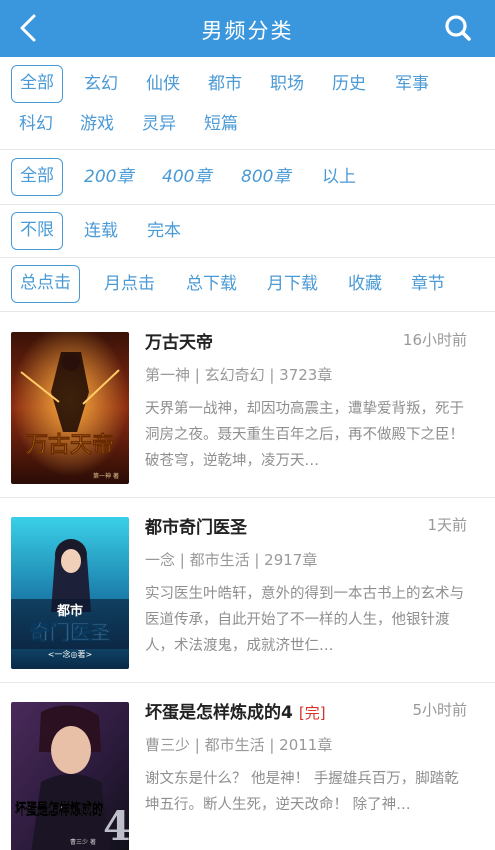 This screenshot has height=850, width=495. Describe the element at coordinates (265, 177) in the screenshot. I see `chapters-800: 800章` at that location.